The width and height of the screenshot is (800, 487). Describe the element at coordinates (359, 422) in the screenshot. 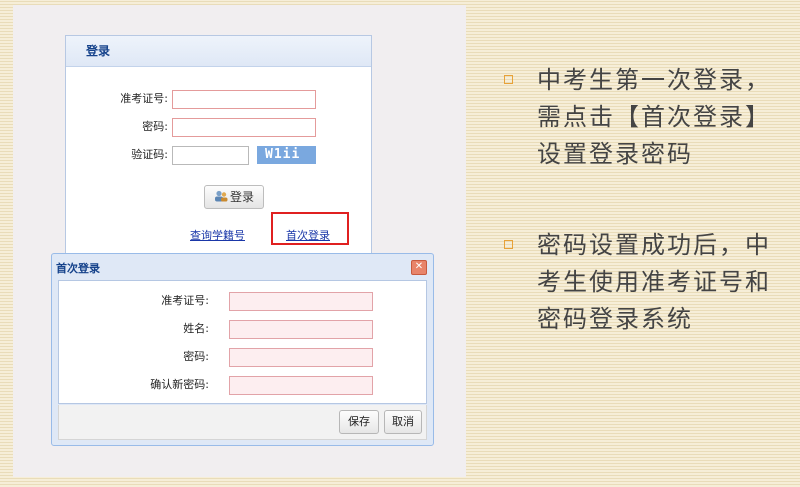

I see `save-button: 保存` at that location.